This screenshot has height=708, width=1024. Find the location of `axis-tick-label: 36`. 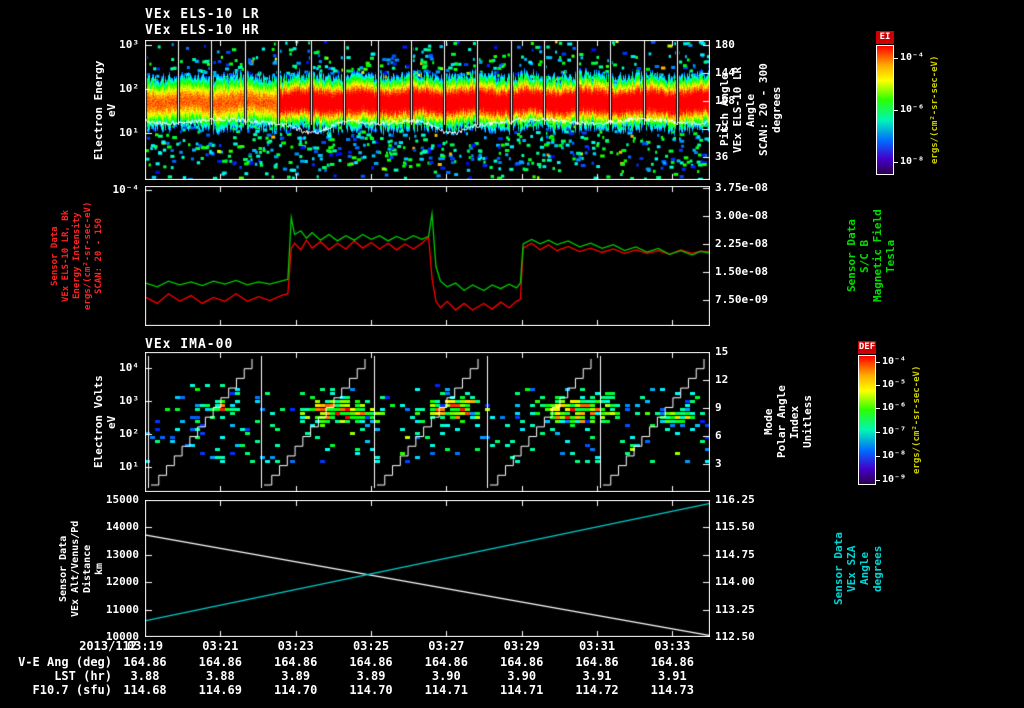

axis-tick-label: 36 is located at coordinates (722, 157).